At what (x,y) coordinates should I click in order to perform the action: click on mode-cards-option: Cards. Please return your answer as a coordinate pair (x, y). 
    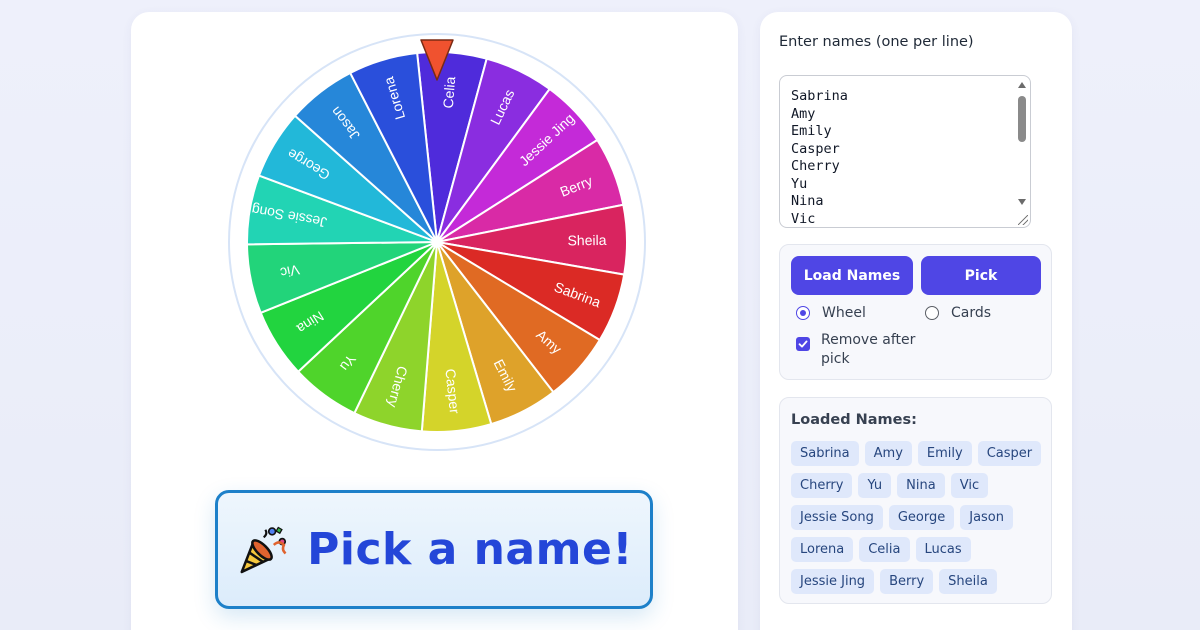
    Looking at the image, I should click on (958, 313).